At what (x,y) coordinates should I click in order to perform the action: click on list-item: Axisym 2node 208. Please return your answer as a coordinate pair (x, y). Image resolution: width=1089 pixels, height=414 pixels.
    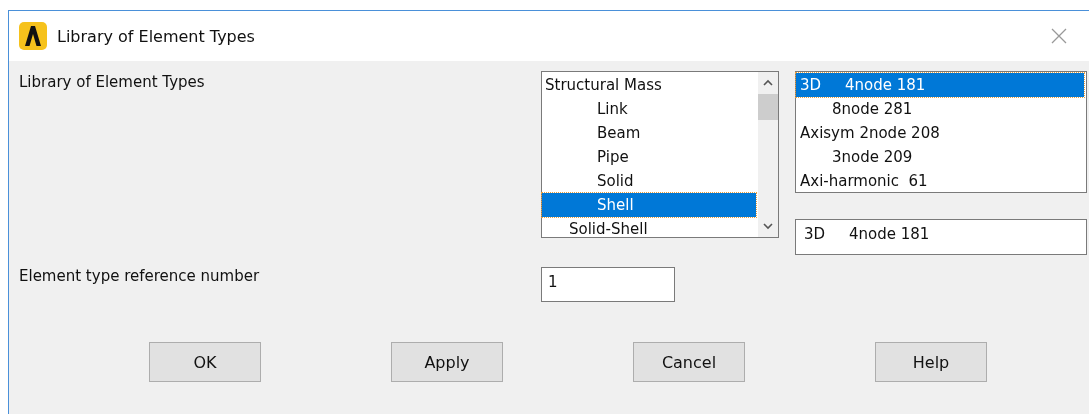
    Looking at the image, I should click on (940, 133).